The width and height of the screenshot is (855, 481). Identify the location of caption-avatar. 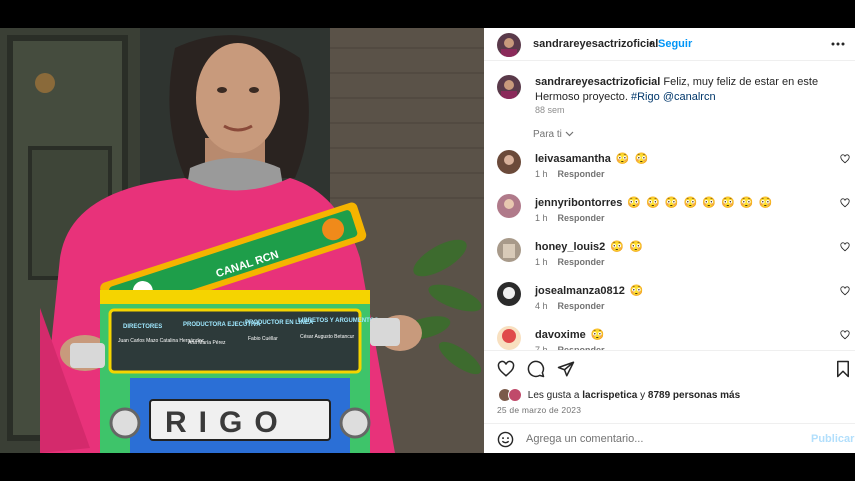
(509, 87).